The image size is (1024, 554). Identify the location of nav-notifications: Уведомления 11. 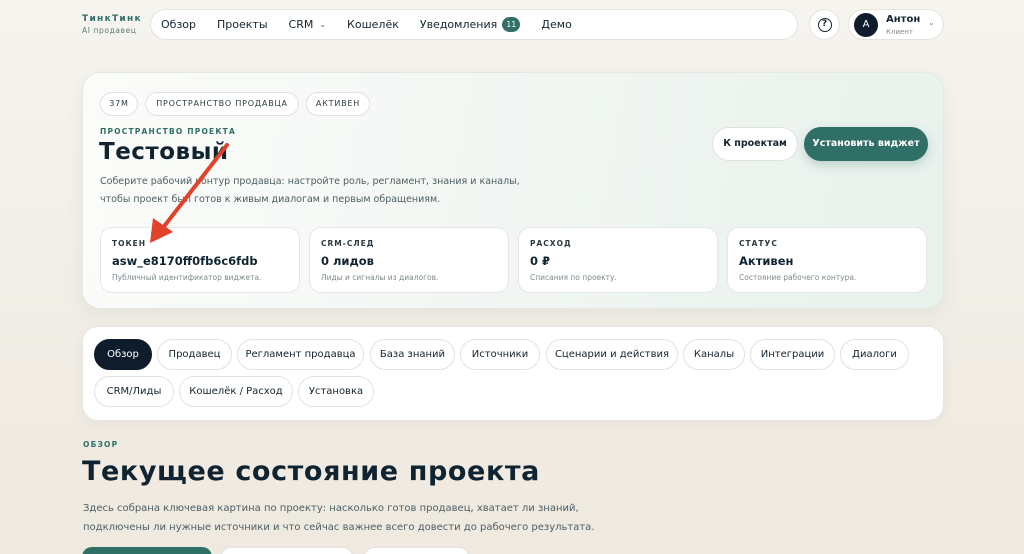
(470, 24).